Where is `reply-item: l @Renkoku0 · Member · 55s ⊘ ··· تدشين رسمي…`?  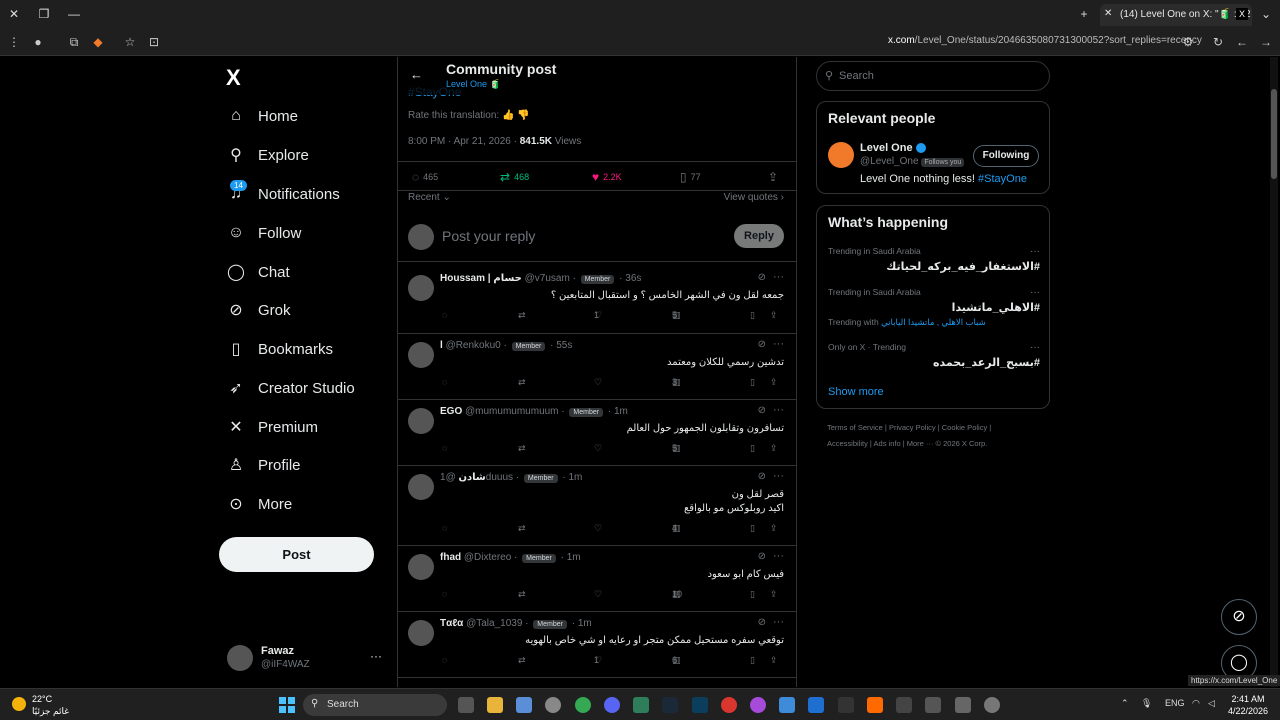
reply-item: l @Renkoku0 · Member · 55s ⊘ ··· تدشين رسمي… is located at coordinates (597, 367).